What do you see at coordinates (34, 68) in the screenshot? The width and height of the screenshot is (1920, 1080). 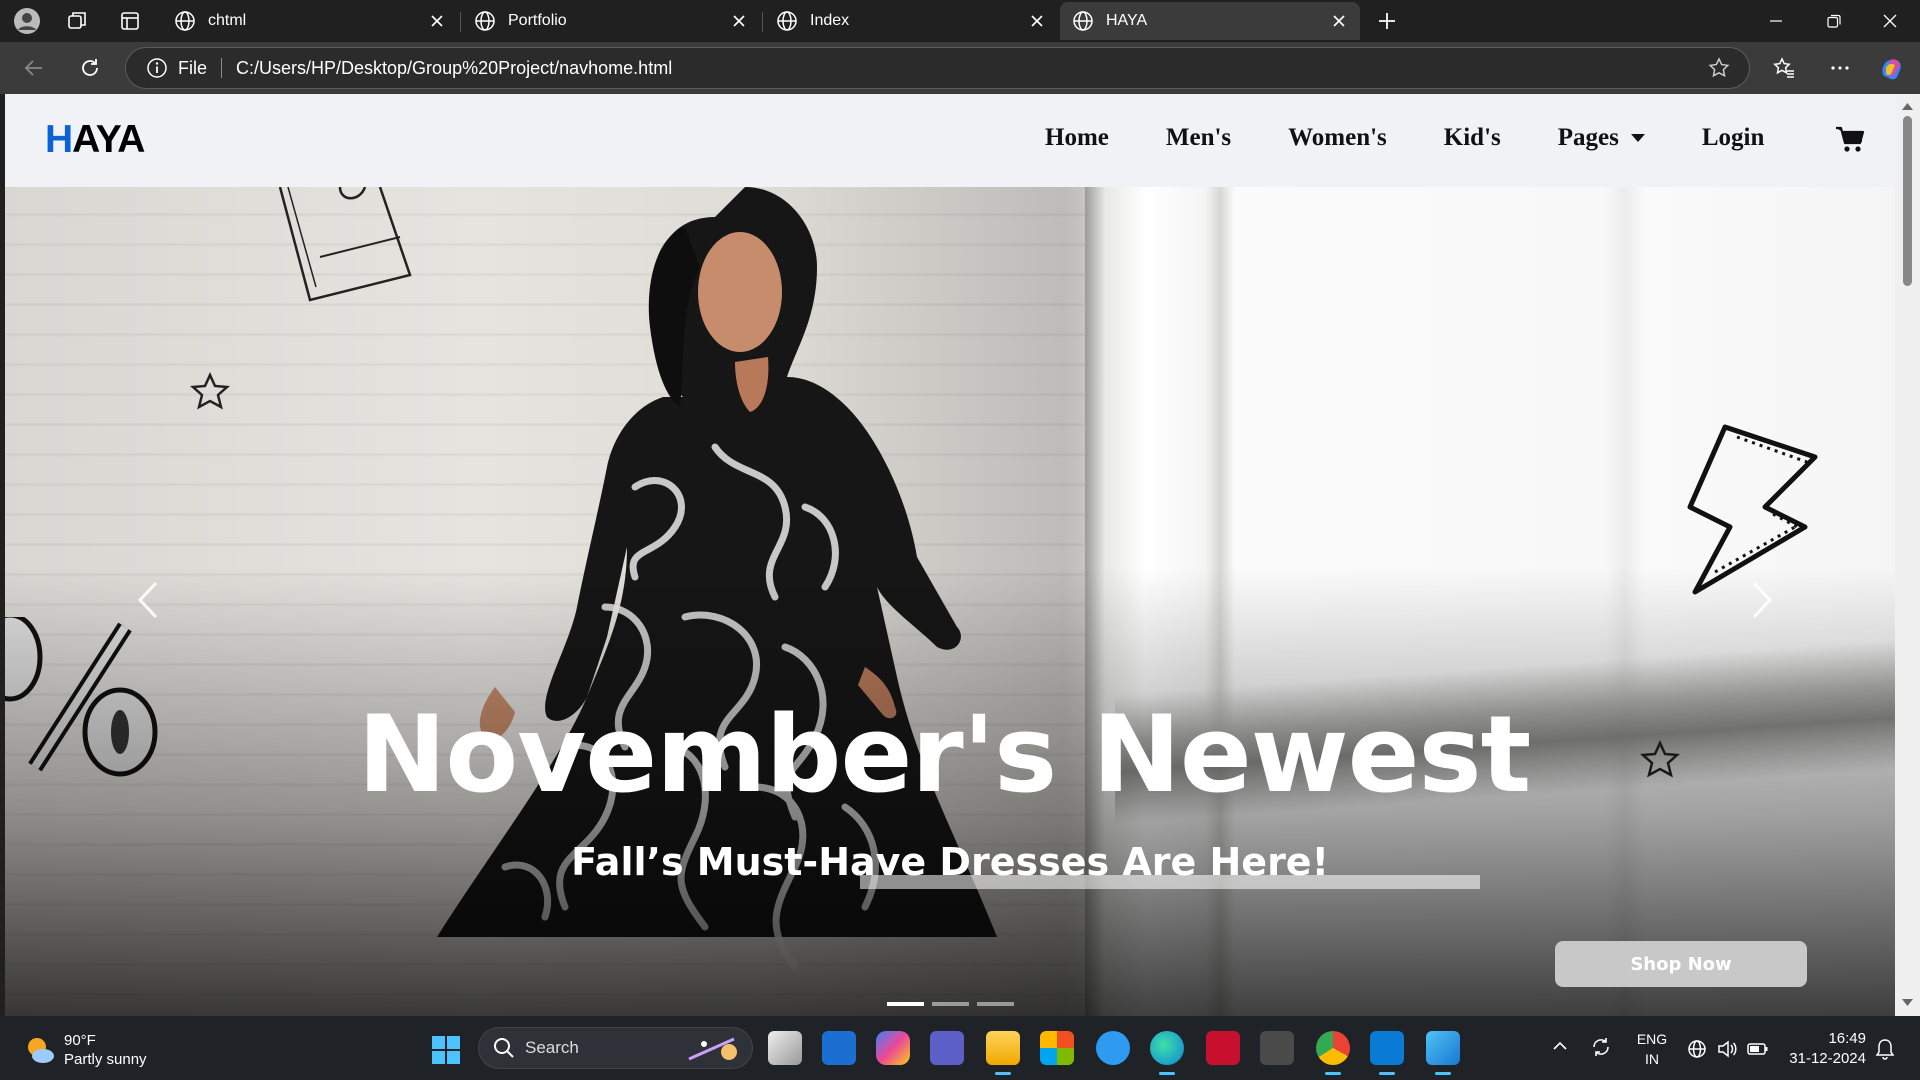 I see `back-icon` at bounding box center [34, 68].